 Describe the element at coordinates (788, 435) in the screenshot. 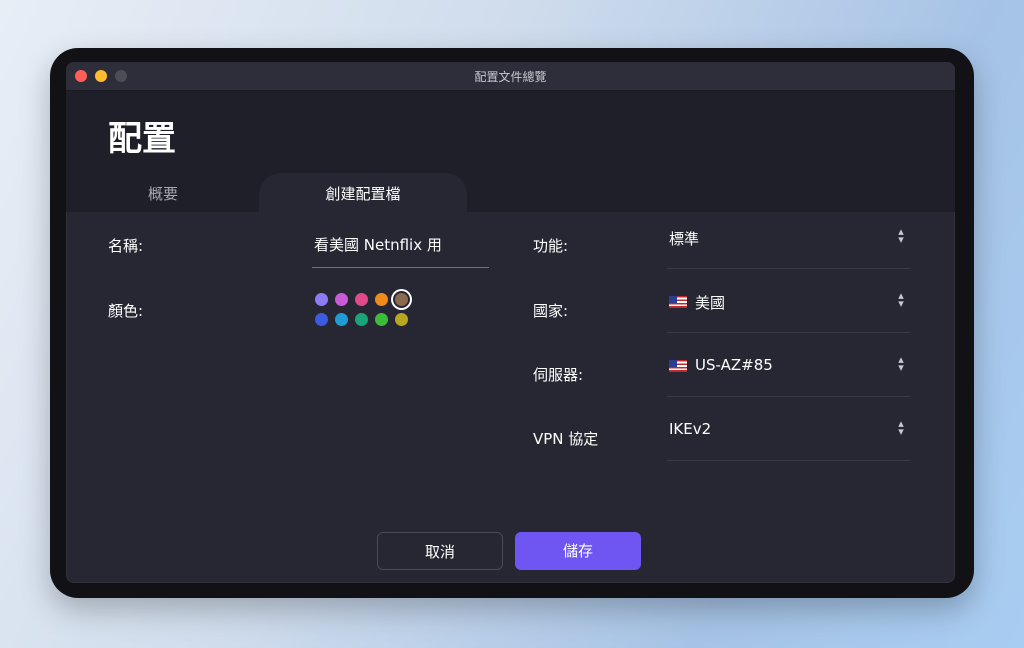

I see `protocol-select: IKEv2 ▴ ▾` at that location.